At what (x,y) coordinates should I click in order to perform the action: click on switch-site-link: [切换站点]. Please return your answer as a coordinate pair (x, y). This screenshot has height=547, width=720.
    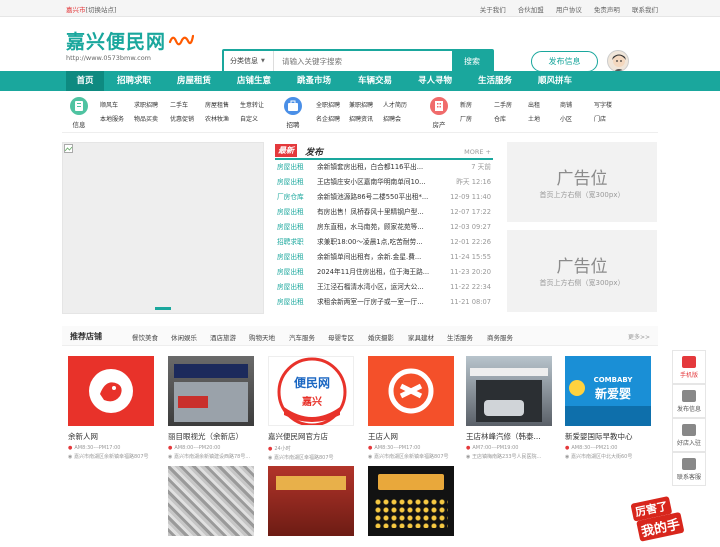
    Looking at the image, I should click on (101, 10).